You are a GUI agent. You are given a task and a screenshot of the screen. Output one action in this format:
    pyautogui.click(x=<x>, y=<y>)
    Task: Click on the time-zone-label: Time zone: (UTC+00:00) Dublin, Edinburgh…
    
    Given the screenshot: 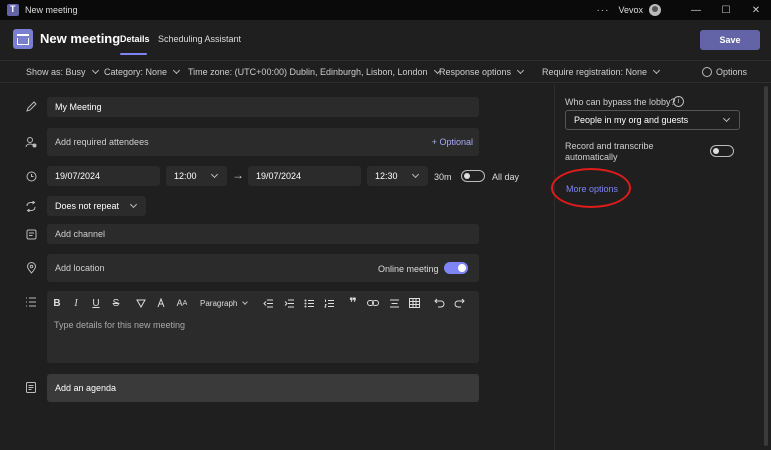 What is the action you would take?
    pyautogui.click(x=308, y=72)
    